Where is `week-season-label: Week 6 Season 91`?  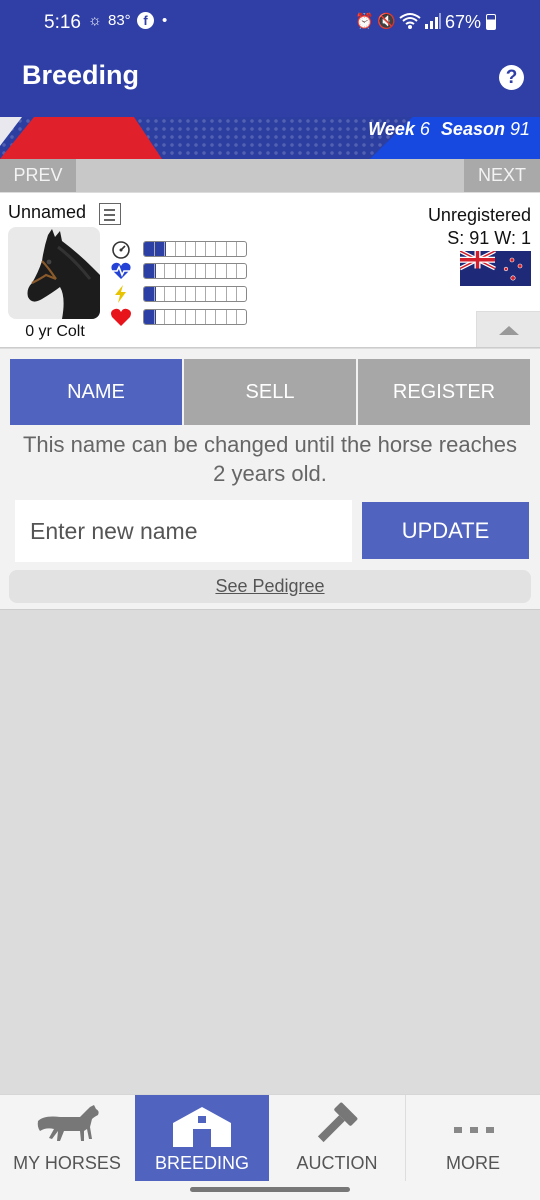
week-season-label: Week 6 Season 91 is located at coordinates (449, 129).